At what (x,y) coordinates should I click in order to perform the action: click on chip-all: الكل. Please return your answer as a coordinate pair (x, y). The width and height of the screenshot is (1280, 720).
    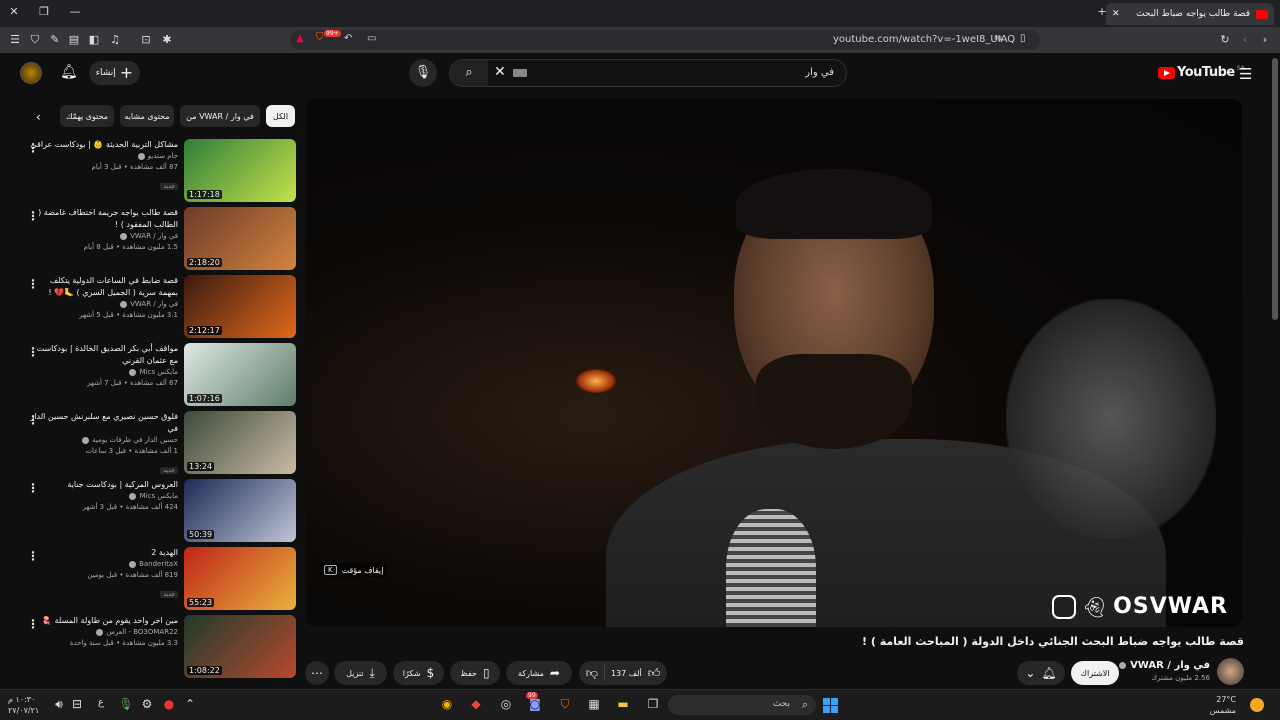
    Looking at the image, I should click on (280, 116).